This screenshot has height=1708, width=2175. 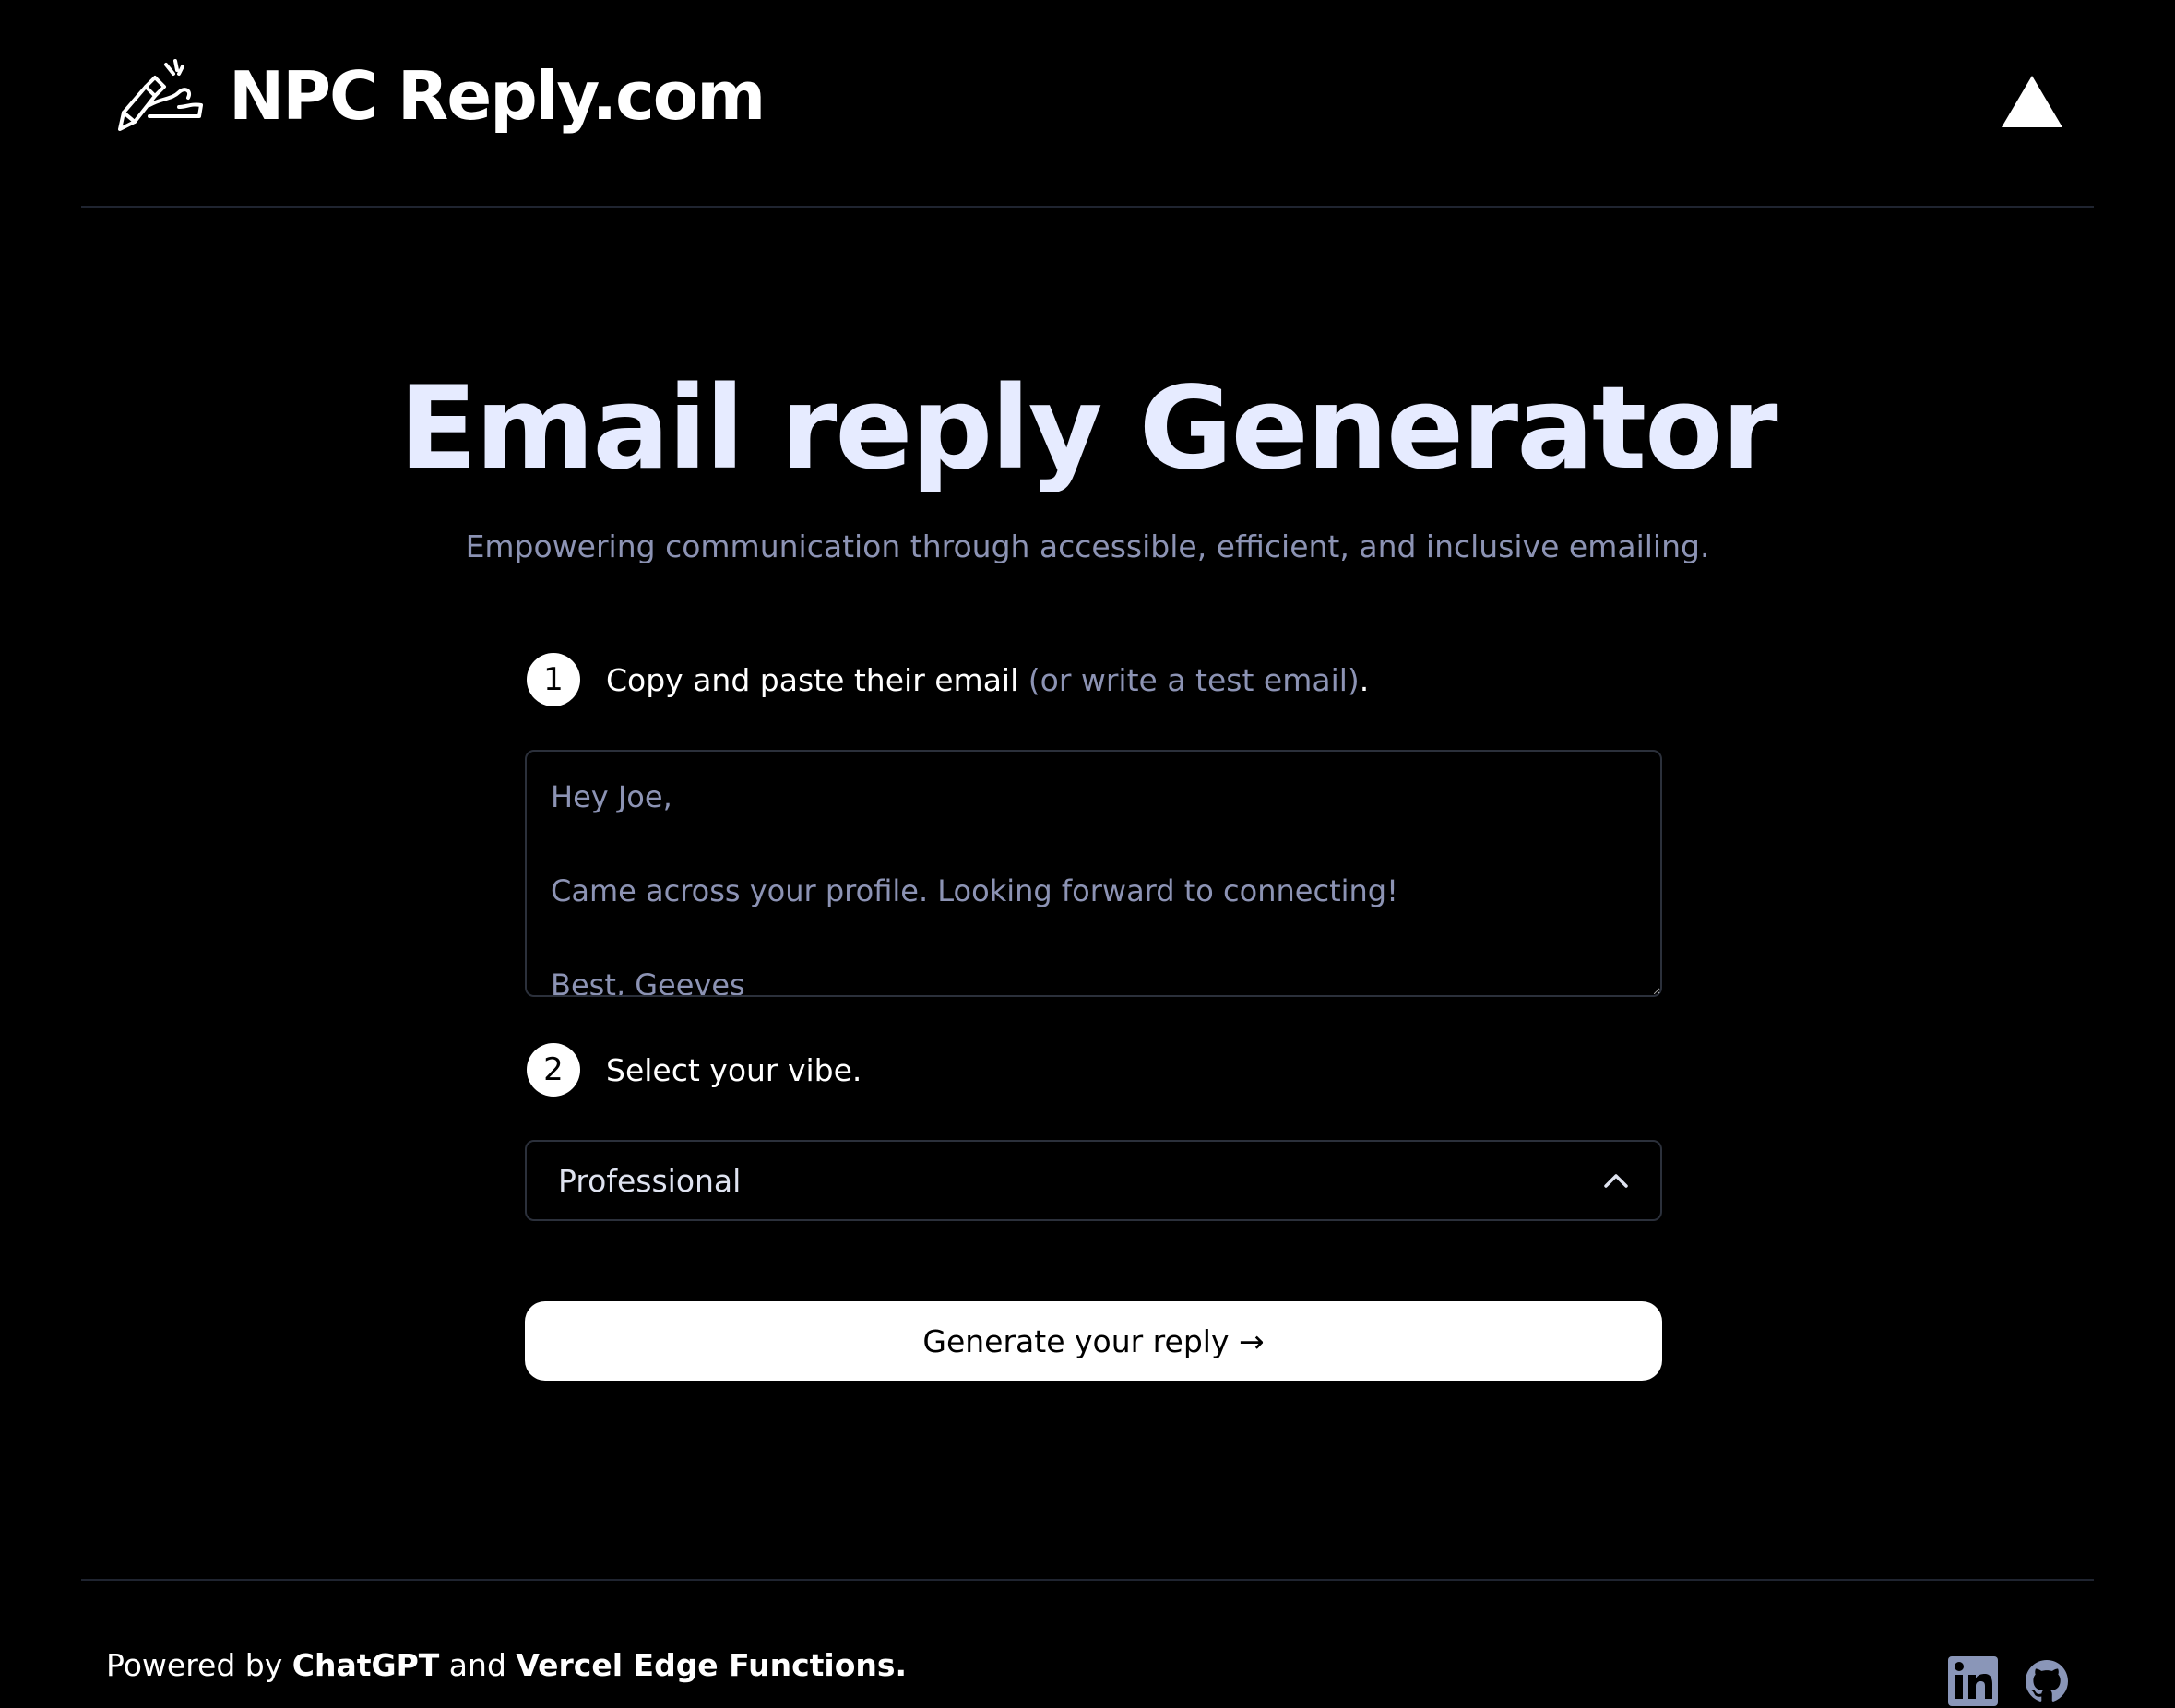 What do you see at coordinates (1087, 104) in the screenshot?
I see `site-header: NPC Reply.com` at bounding box center [1087, 104].